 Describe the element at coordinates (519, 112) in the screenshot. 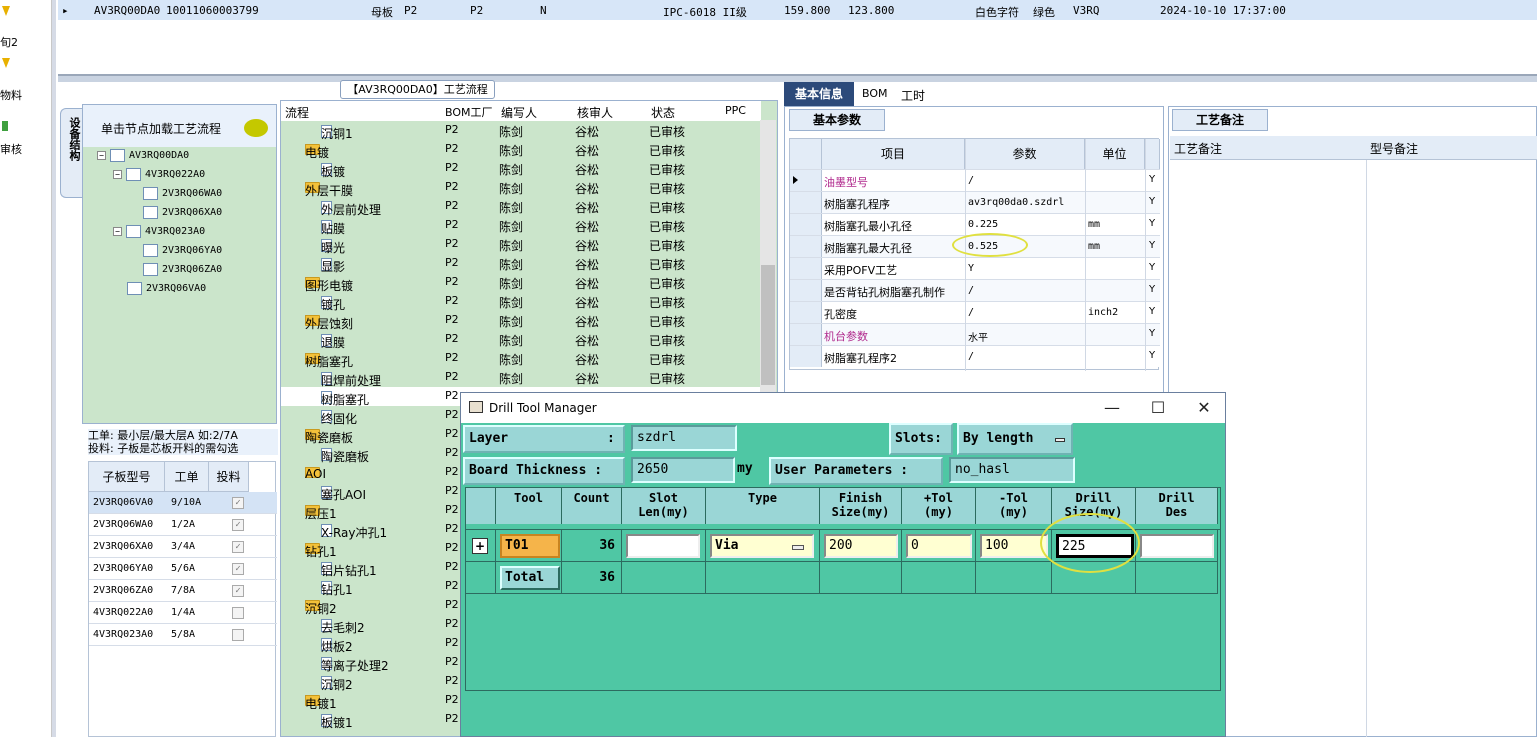

I see `col-header: 编写人` at that location.